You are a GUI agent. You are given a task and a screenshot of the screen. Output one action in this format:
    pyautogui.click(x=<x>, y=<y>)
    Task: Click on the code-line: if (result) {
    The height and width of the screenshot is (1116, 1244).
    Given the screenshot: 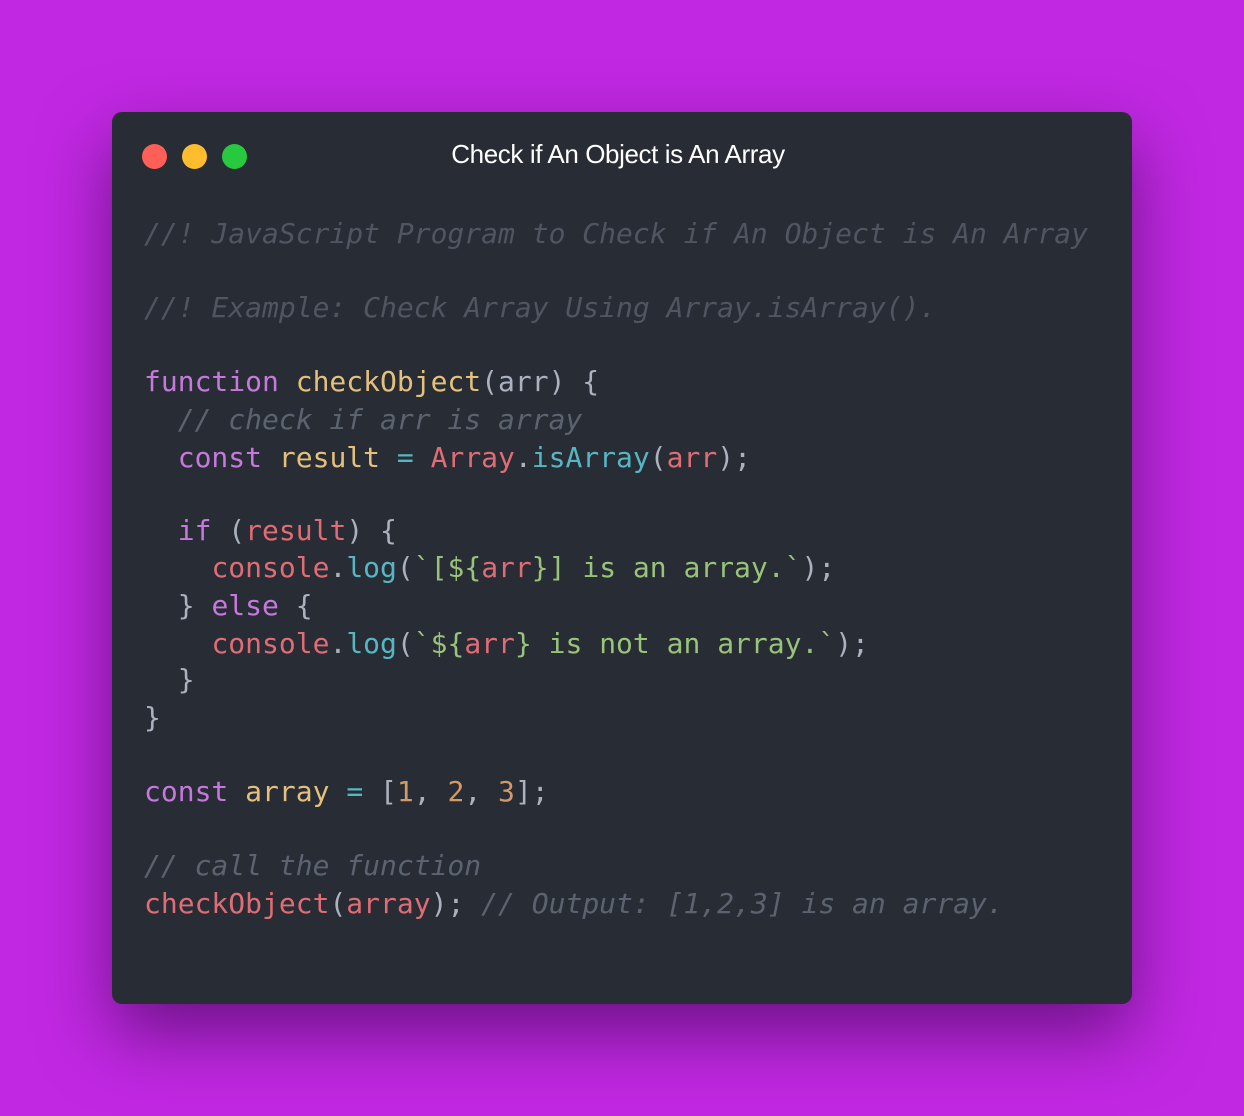 What is the action you would take?
    pyautogui.click(x=270, y=531)
    